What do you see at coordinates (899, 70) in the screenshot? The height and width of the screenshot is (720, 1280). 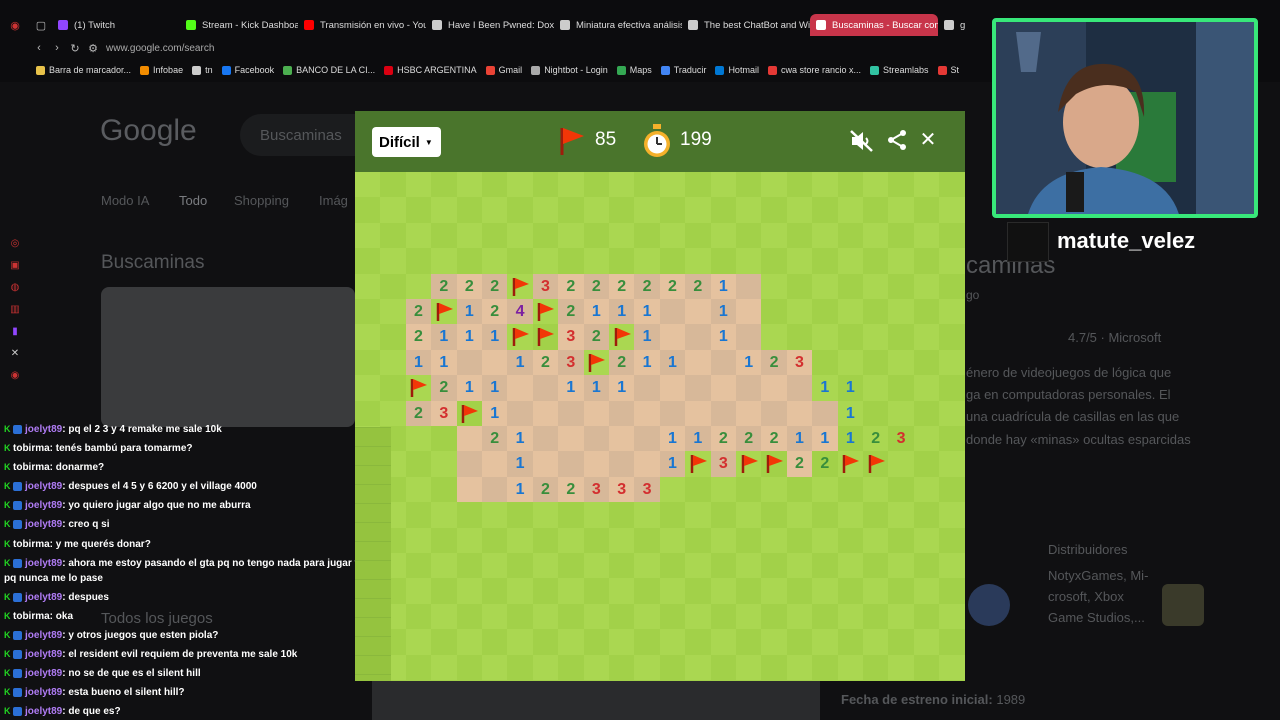 I see `bookmark-item: Streamlabs` at bounding box center [899, 70].